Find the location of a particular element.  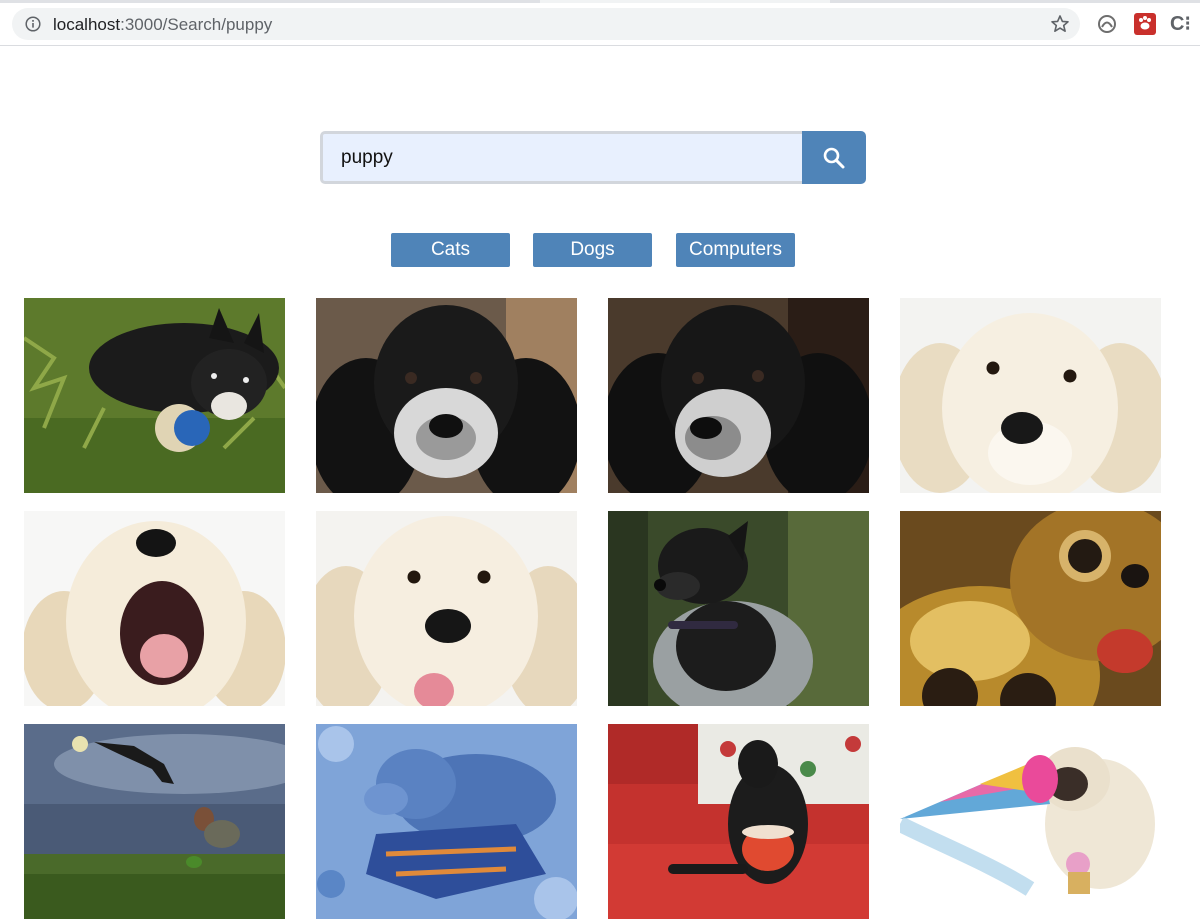

bookmark-star-icon is located at coordinates (1060, 24).